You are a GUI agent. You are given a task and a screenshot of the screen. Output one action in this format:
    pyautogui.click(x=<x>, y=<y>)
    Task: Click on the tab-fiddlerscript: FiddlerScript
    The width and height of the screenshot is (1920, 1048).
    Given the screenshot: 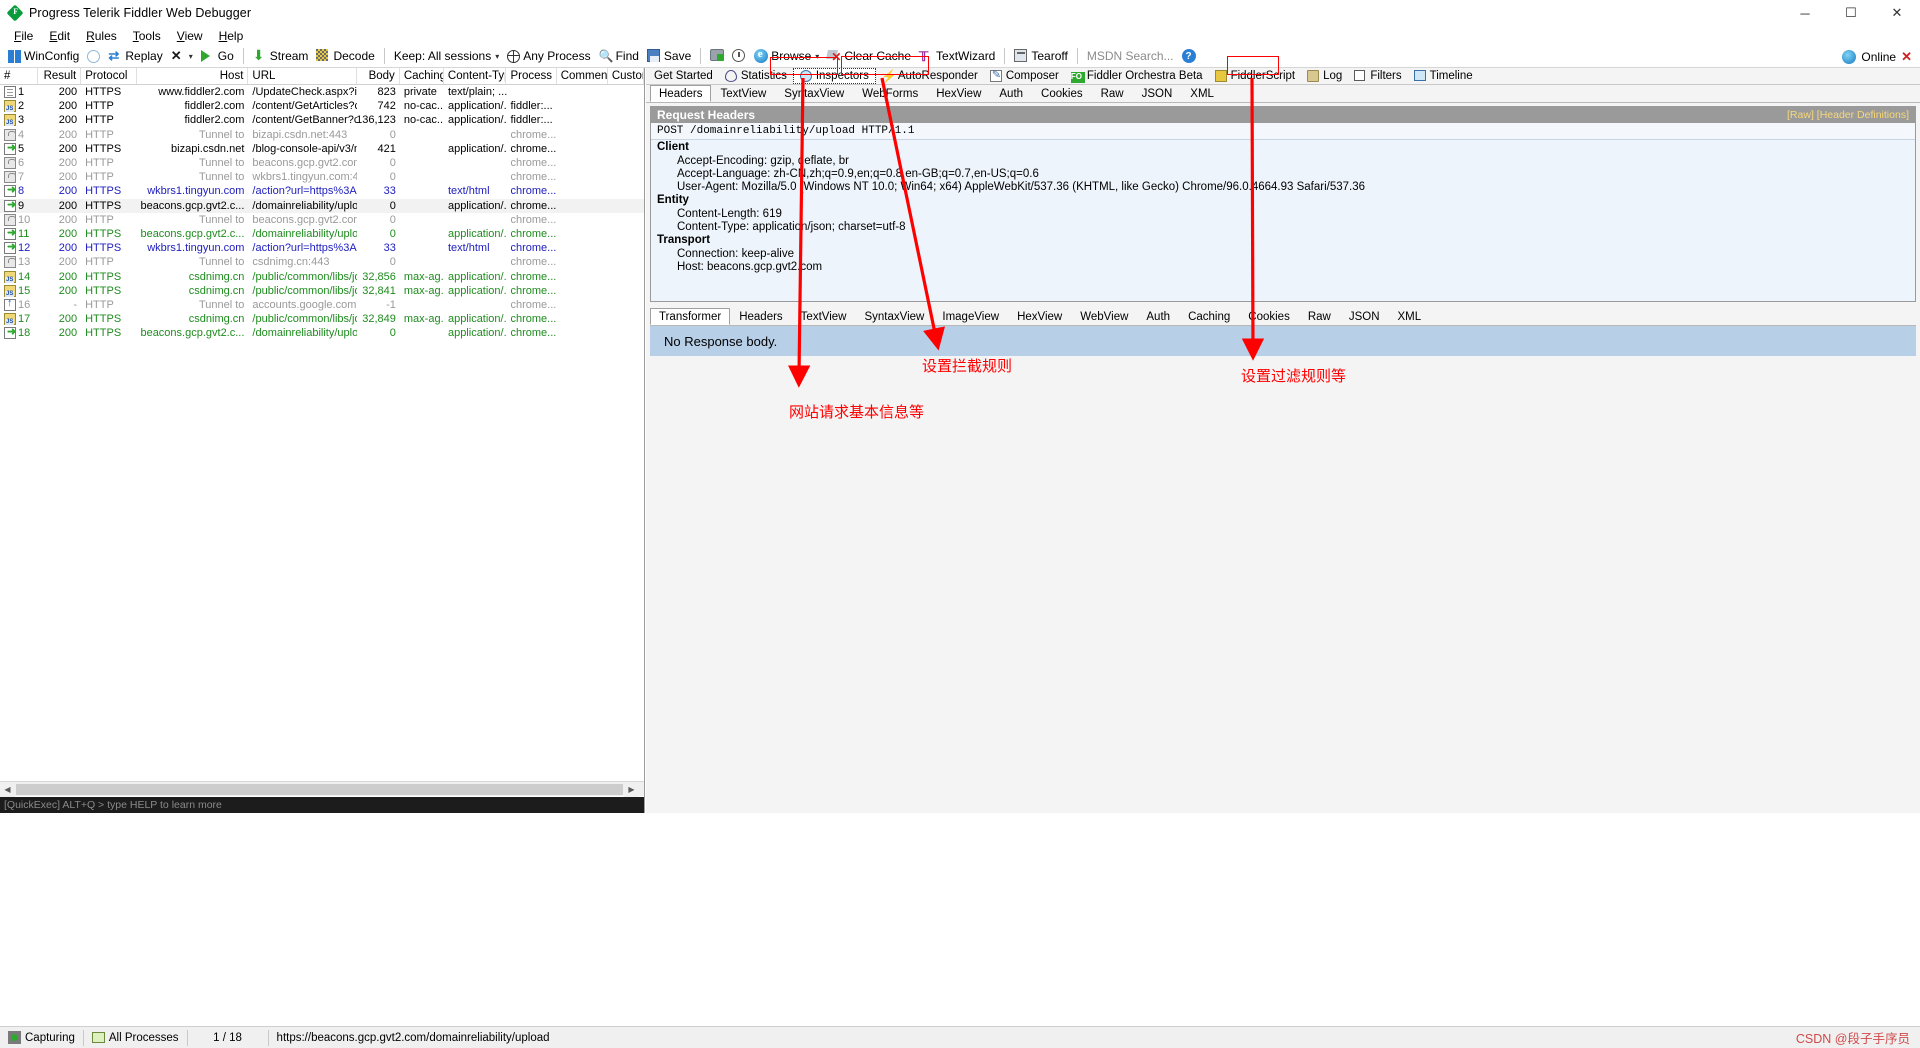 What is the action you would take?
    pyautogui.click(x=1255, y=76)
    